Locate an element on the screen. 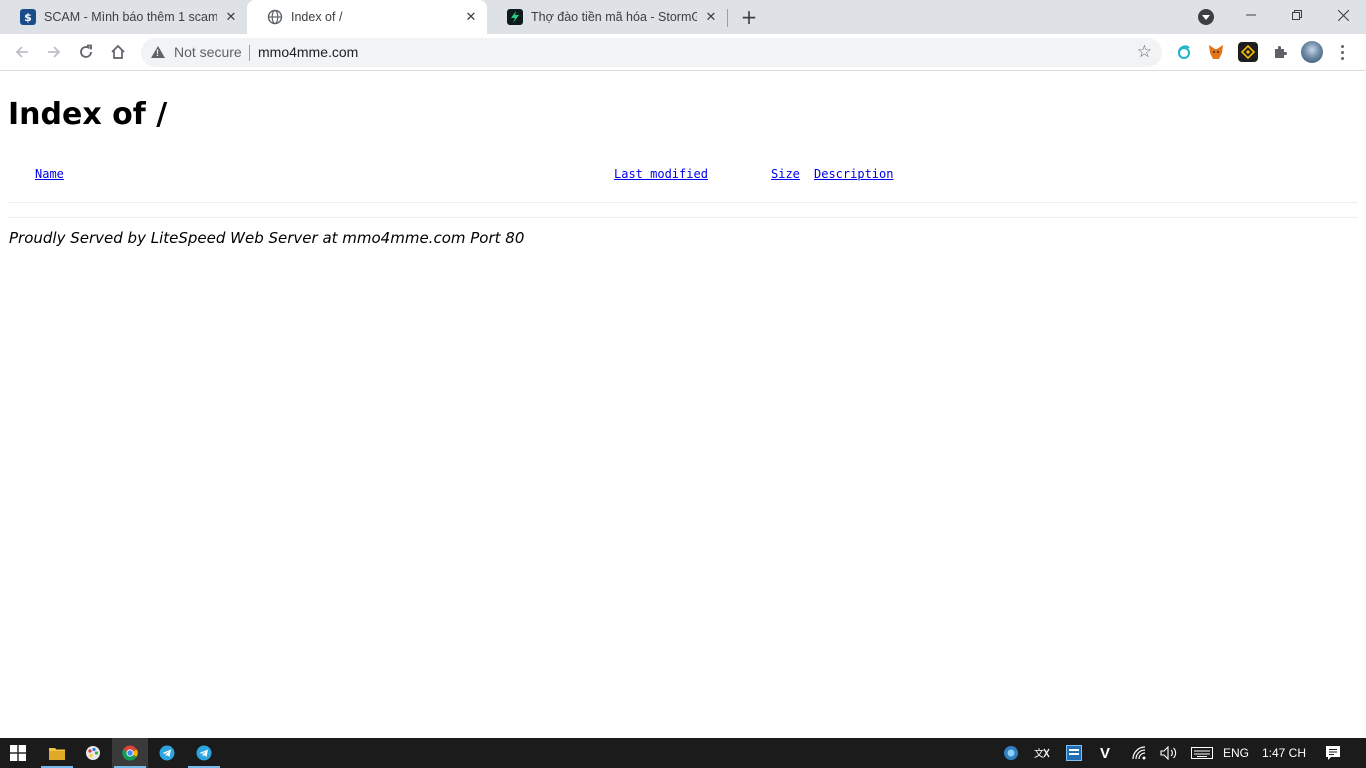 The width and height of the screenshot is (1366, 768). home-button is located at coordinates (118, 52).